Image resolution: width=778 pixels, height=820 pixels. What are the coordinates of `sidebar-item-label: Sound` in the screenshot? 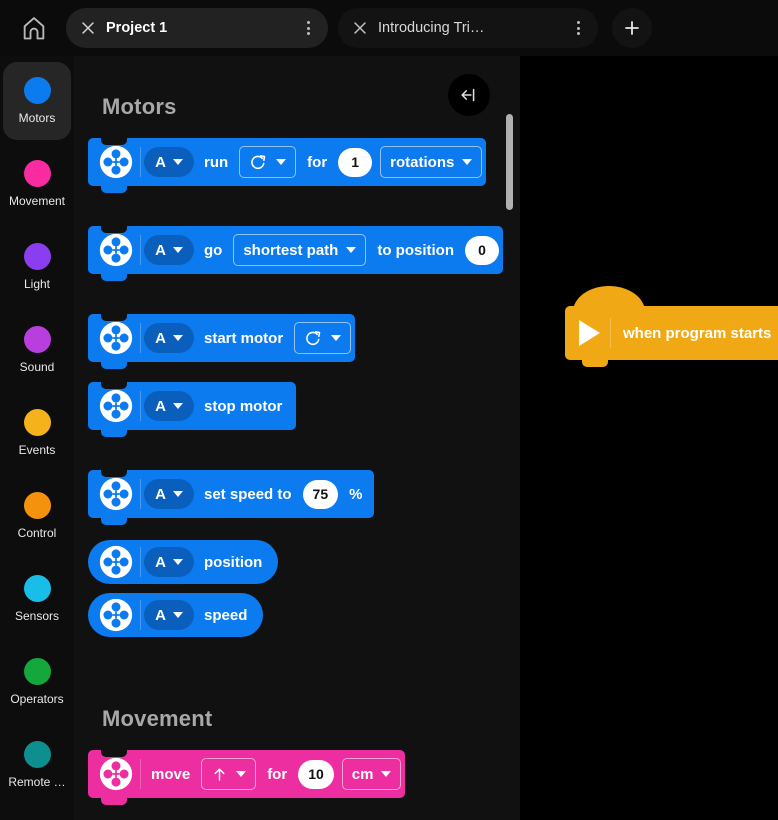 It's located at (37, 367).